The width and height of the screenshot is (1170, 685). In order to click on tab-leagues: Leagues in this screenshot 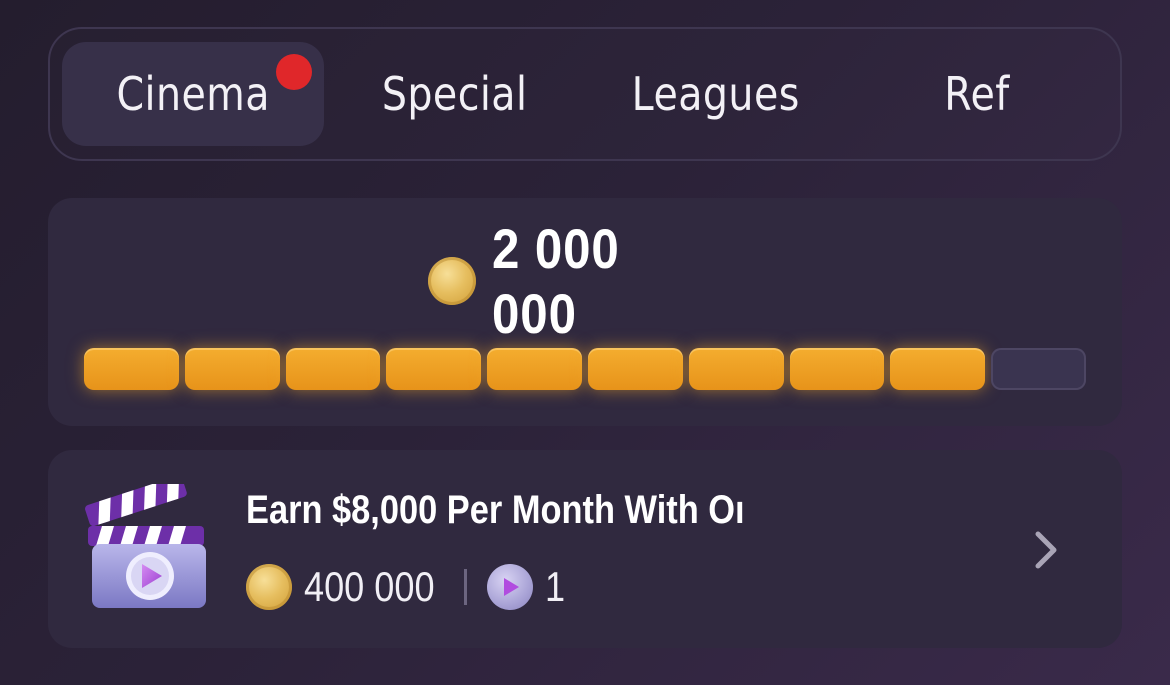, I will do `click(716, 94)`.